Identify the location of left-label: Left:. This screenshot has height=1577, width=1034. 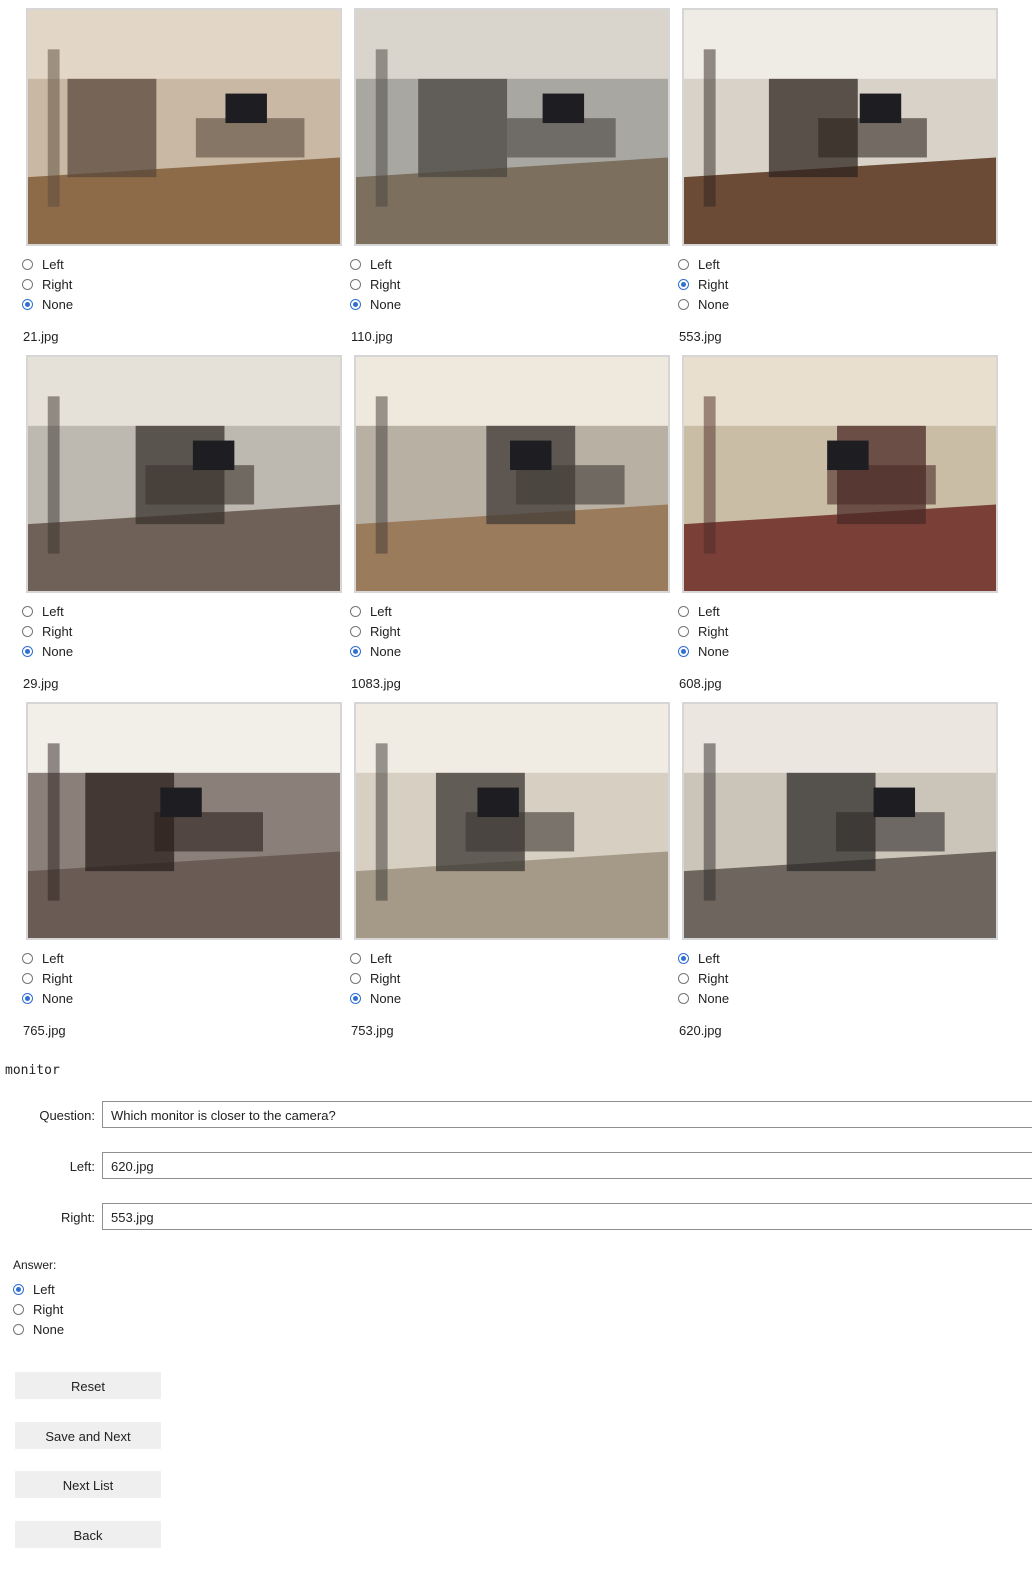
(82, 1166).